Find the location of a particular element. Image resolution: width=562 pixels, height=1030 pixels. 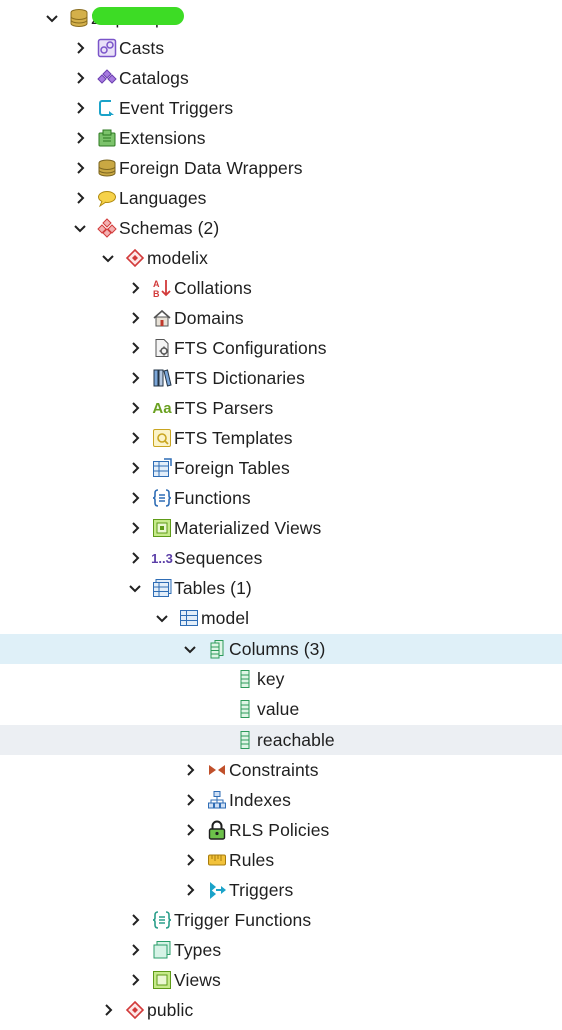

tree-node-columns: Columns (3) is located at coordinates (281, 649).